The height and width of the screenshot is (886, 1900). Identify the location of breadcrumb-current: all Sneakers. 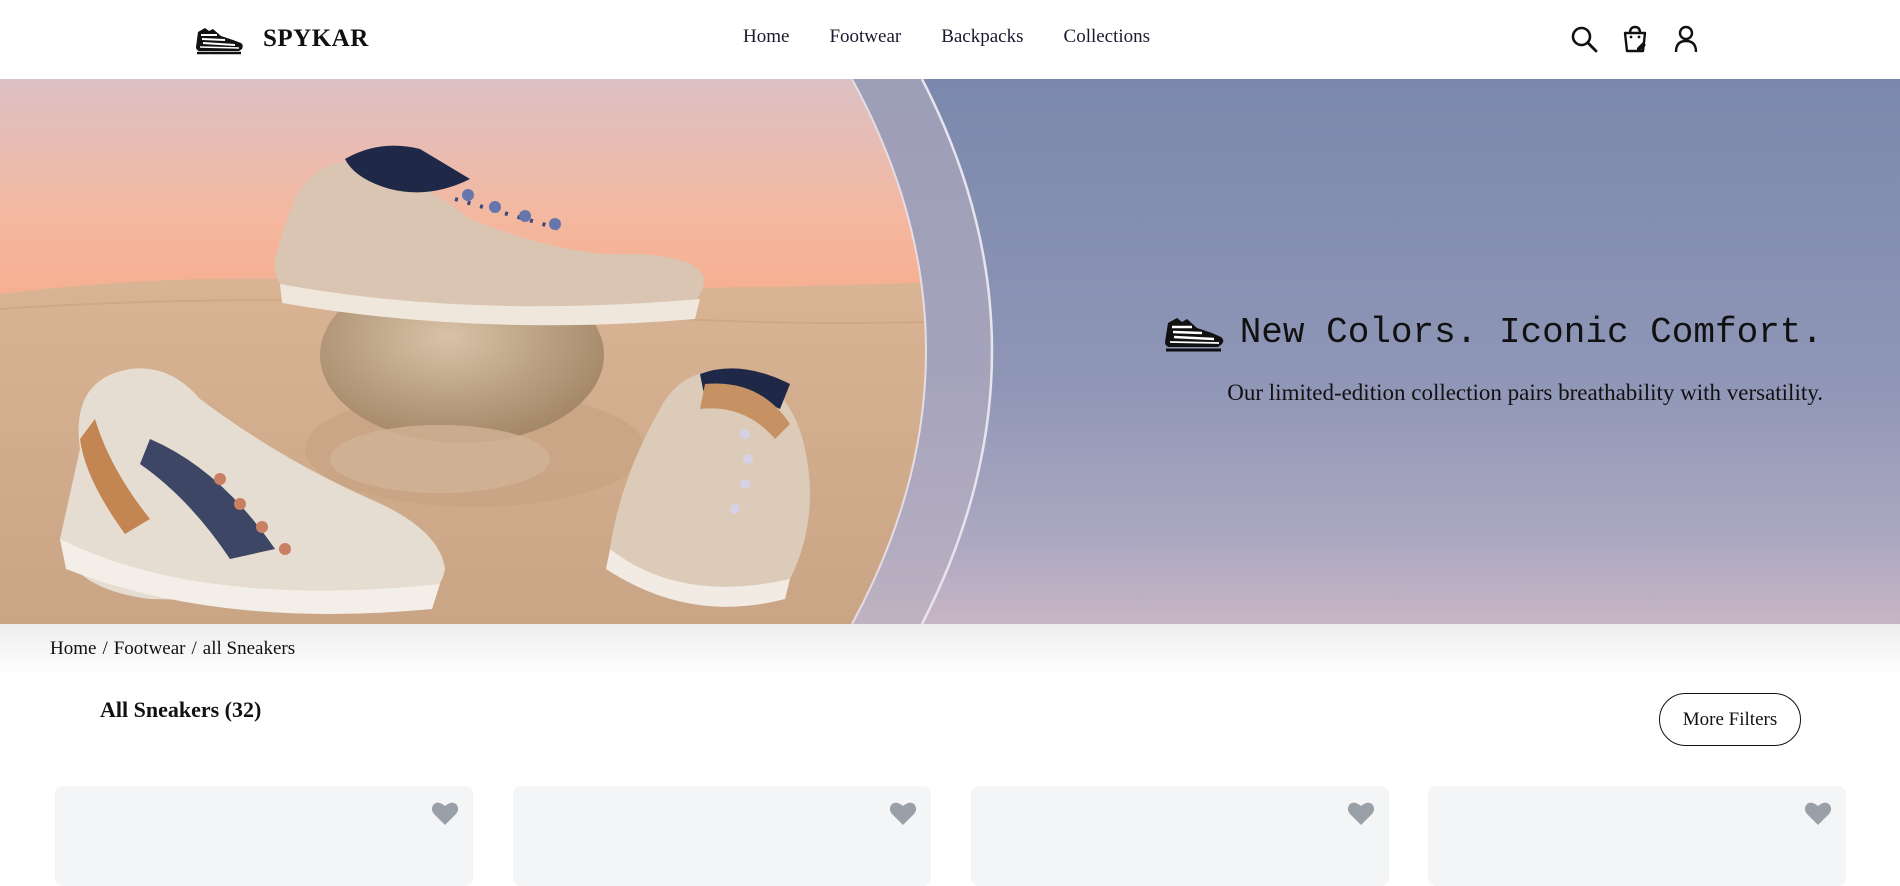
(249, 648).